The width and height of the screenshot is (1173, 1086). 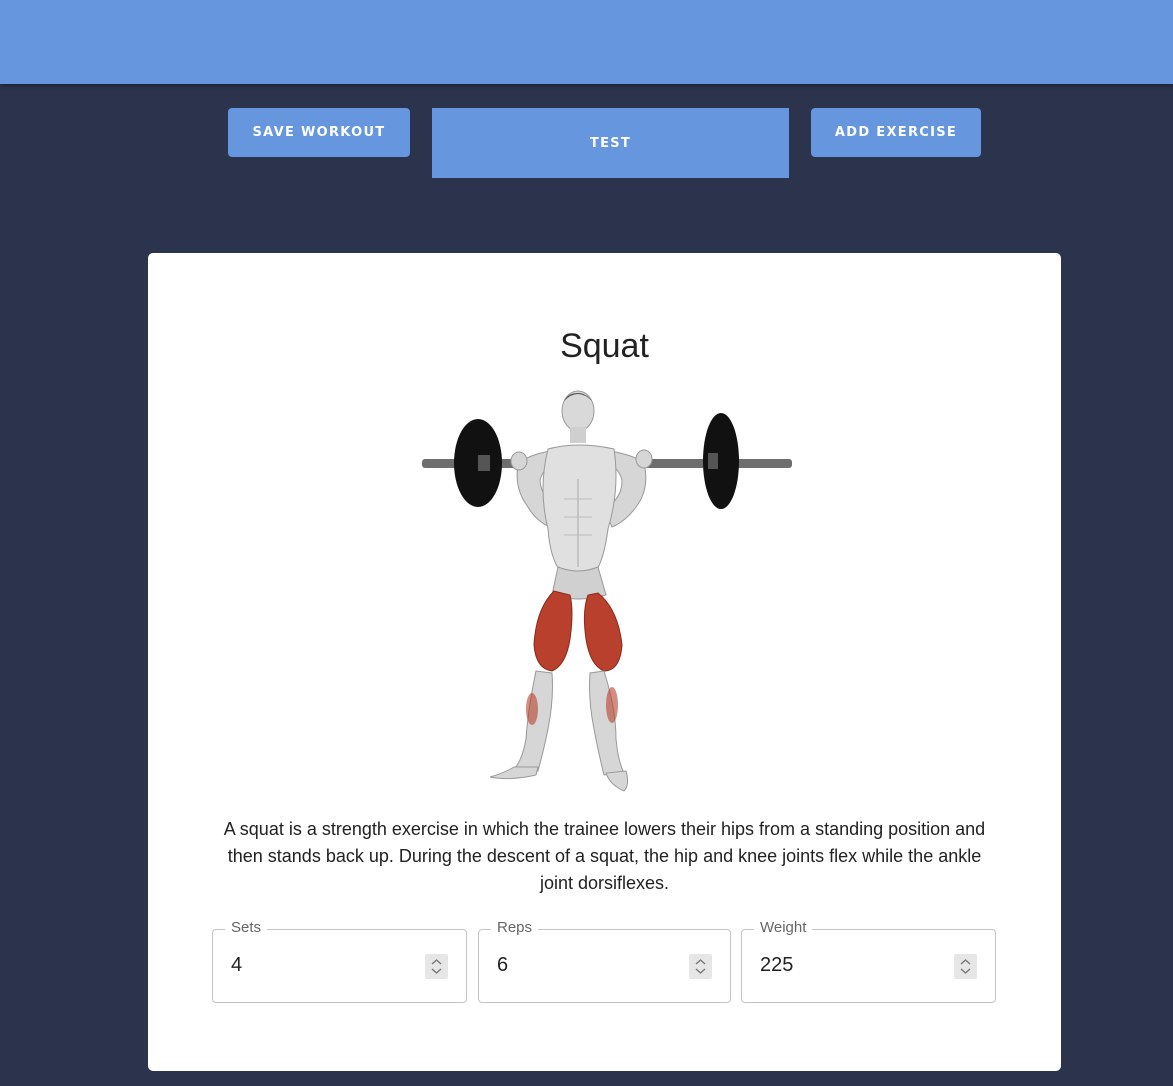 What do you see at coordinates (617, 781) in the screenshot?
I see `right-foot` at bounding box center [617, 781].